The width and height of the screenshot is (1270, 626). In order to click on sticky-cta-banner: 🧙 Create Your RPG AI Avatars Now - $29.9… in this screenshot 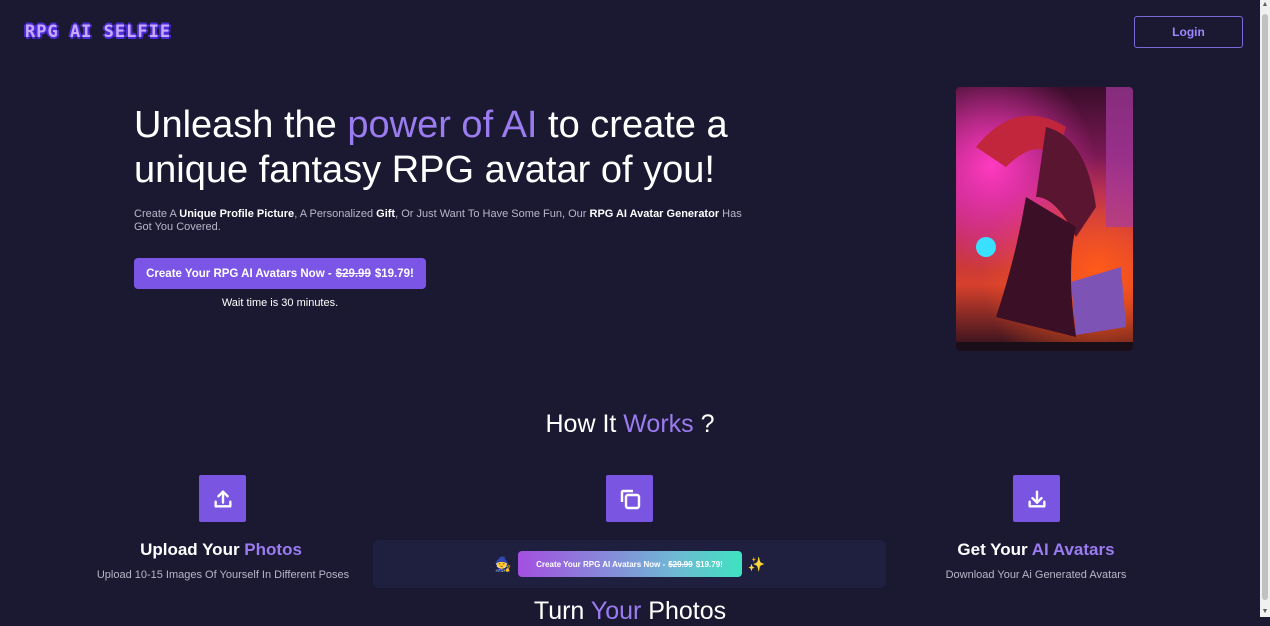, I will do `click(629, 564)`.